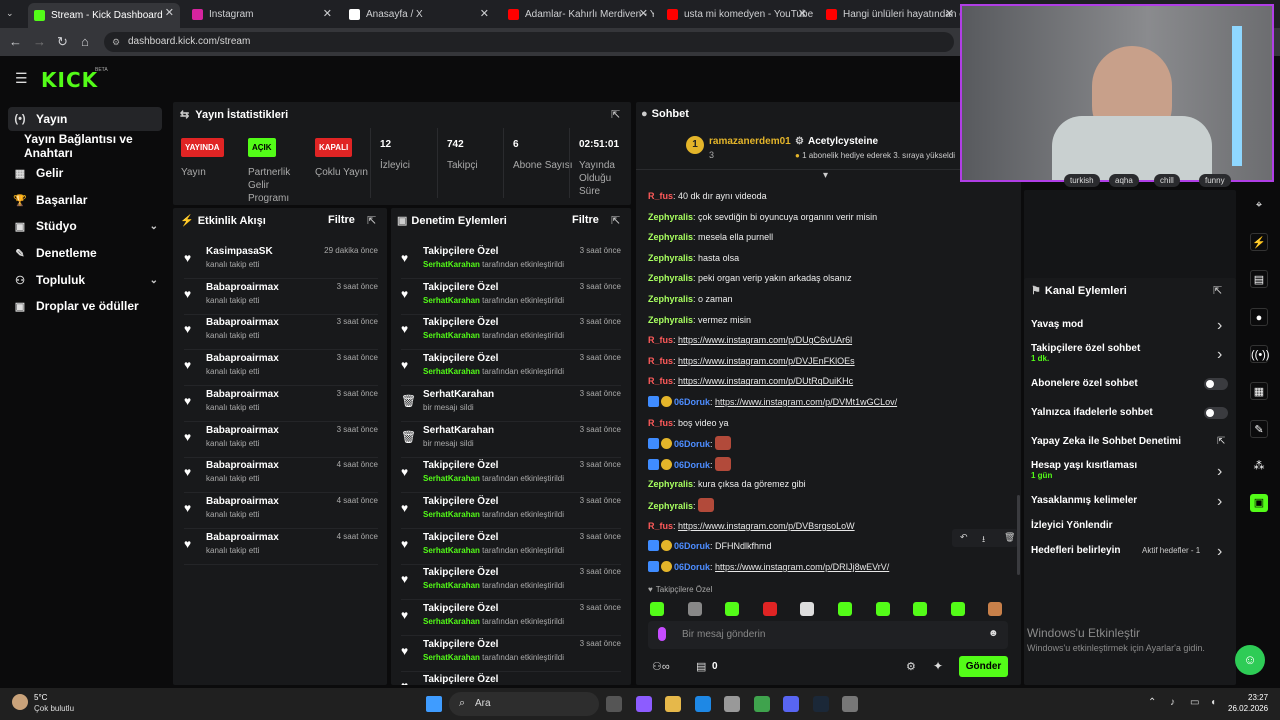 The image size is (1280, 720). I want to click on channel-action: Hesap yaşı kısıtlaması 1 gün, so click(1084, 470).